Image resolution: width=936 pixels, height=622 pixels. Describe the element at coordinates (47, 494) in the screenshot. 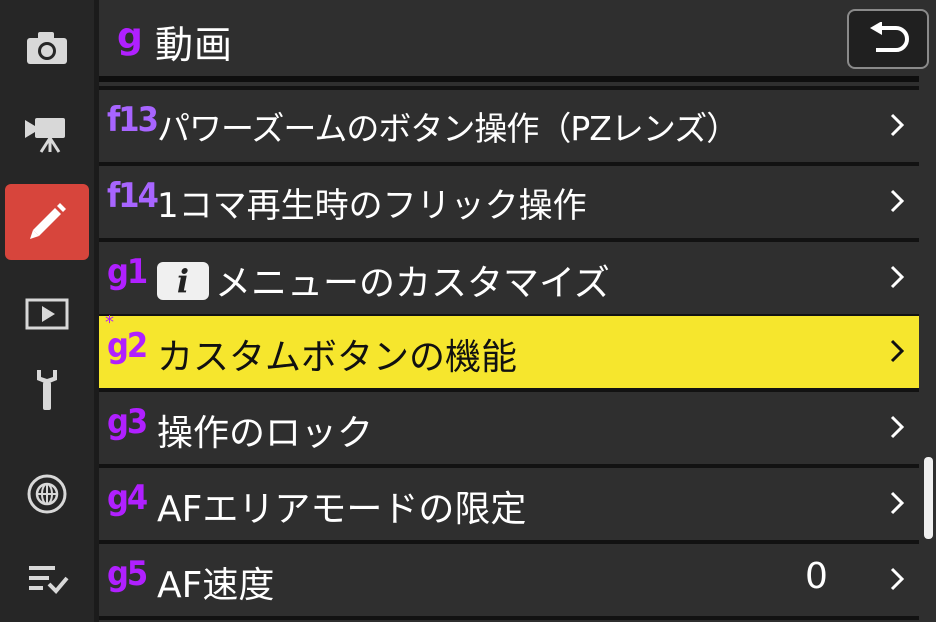

I see `network-icon` at that location.